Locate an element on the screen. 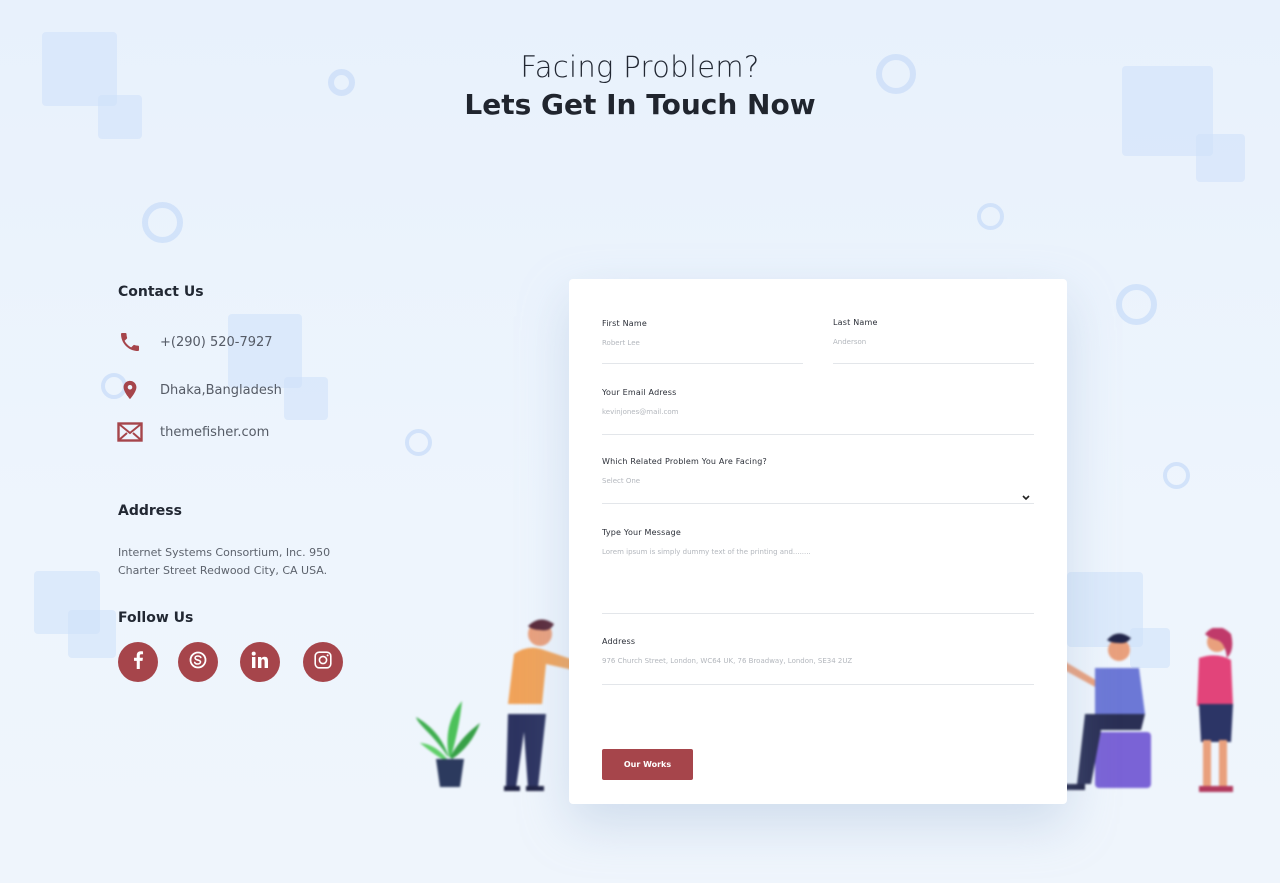  first-name-underline is located at coordinates (702, 363).